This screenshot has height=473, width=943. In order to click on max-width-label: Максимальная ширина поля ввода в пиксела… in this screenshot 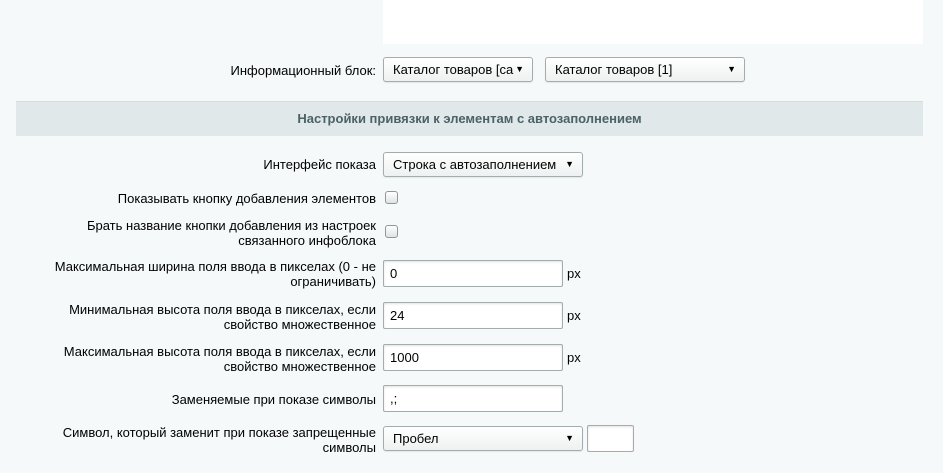, I will do `click(215, 274)`.